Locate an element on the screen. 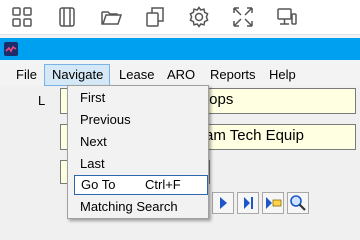 Image resolution: width=360 pixels, height=240 pixels. menu-item-label: Go To is located at coordinates (98, 184).